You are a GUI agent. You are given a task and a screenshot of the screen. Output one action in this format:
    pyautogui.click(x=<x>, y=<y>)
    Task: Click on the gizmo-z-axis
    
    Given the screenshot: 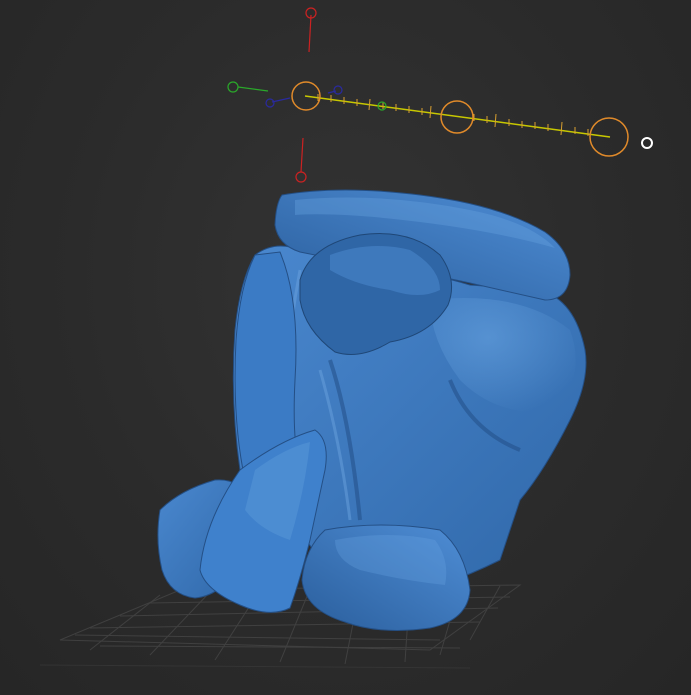 What is the action you would take?
    pyautogui.click(x=281, y=100)
    